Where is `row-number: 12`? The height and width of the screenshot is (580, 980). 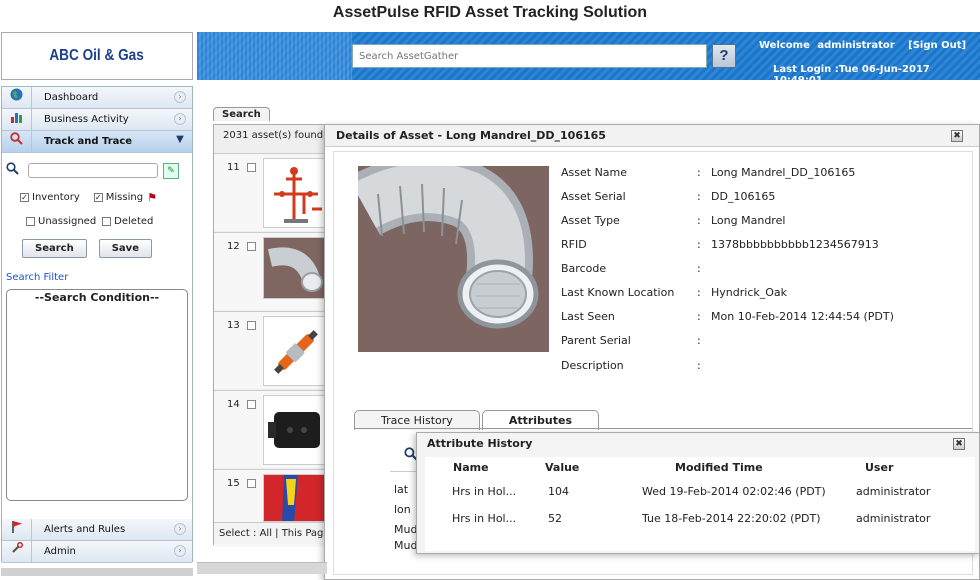
row-number: 12 is located at coordinates (233, 246).